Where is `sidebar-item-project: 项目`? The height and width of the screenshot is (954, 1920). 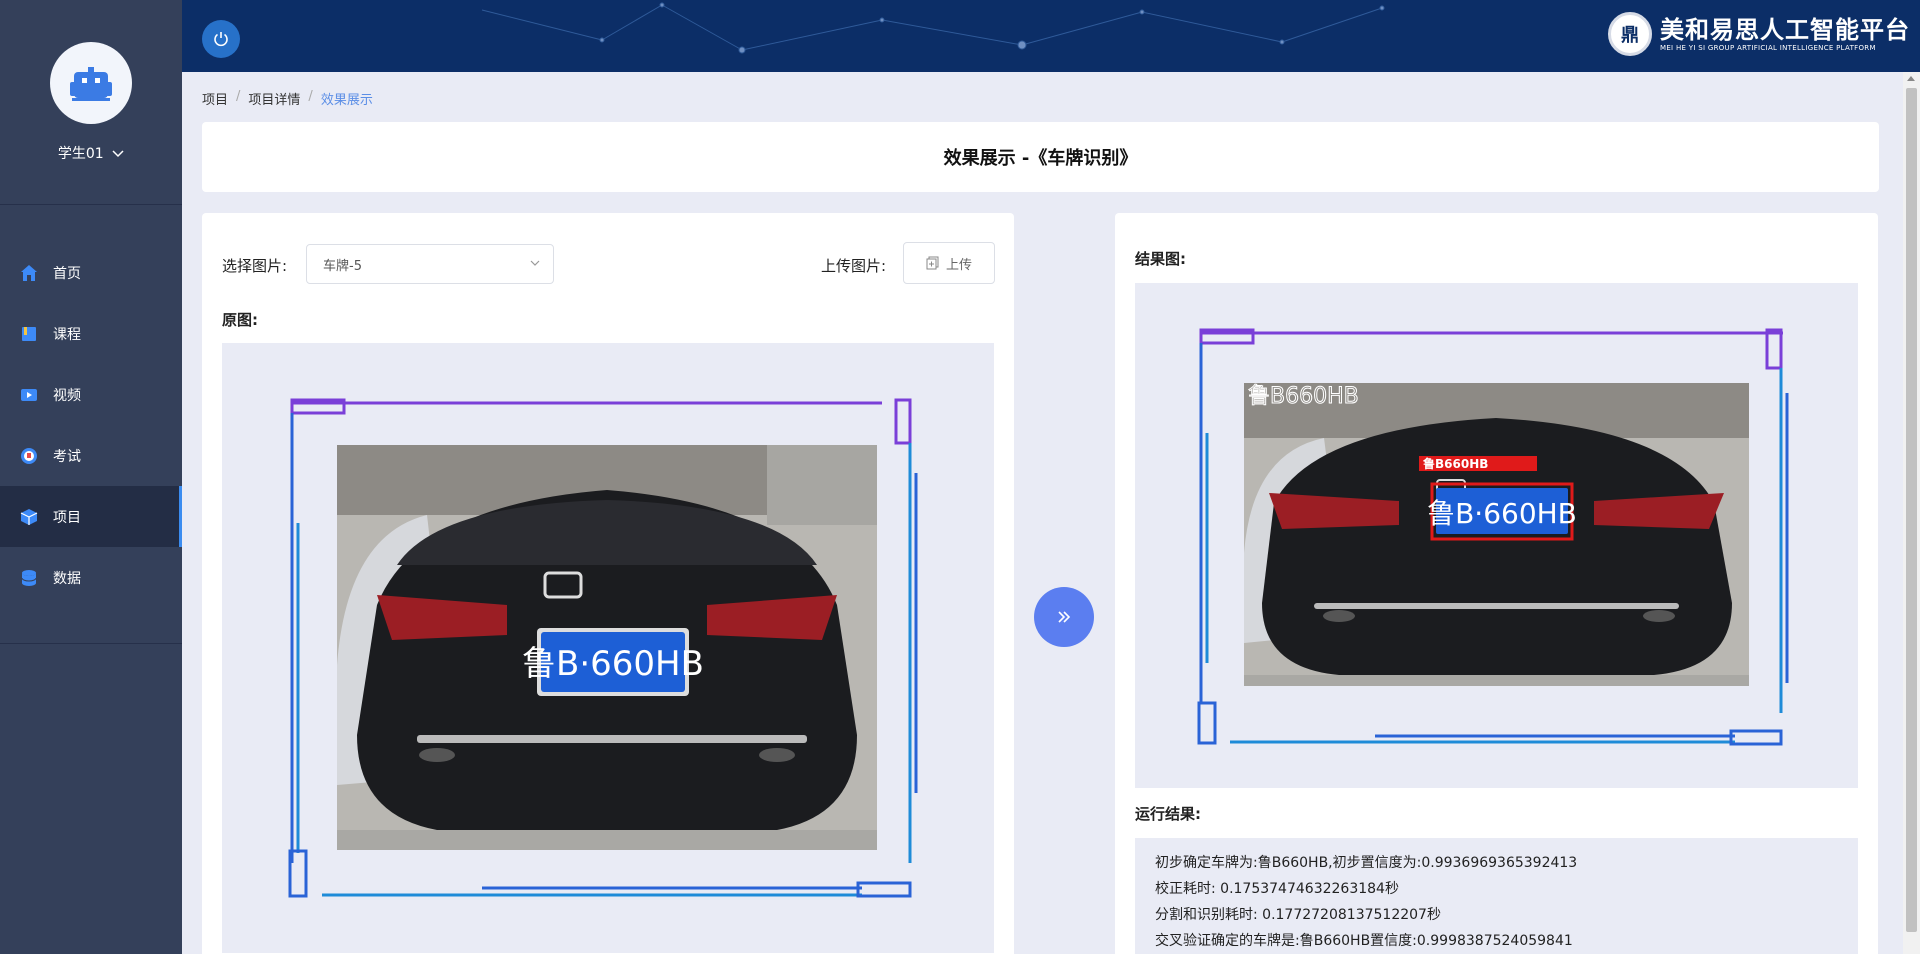 sidebar-item-project: 项目 is located at coordinates (91, 516).